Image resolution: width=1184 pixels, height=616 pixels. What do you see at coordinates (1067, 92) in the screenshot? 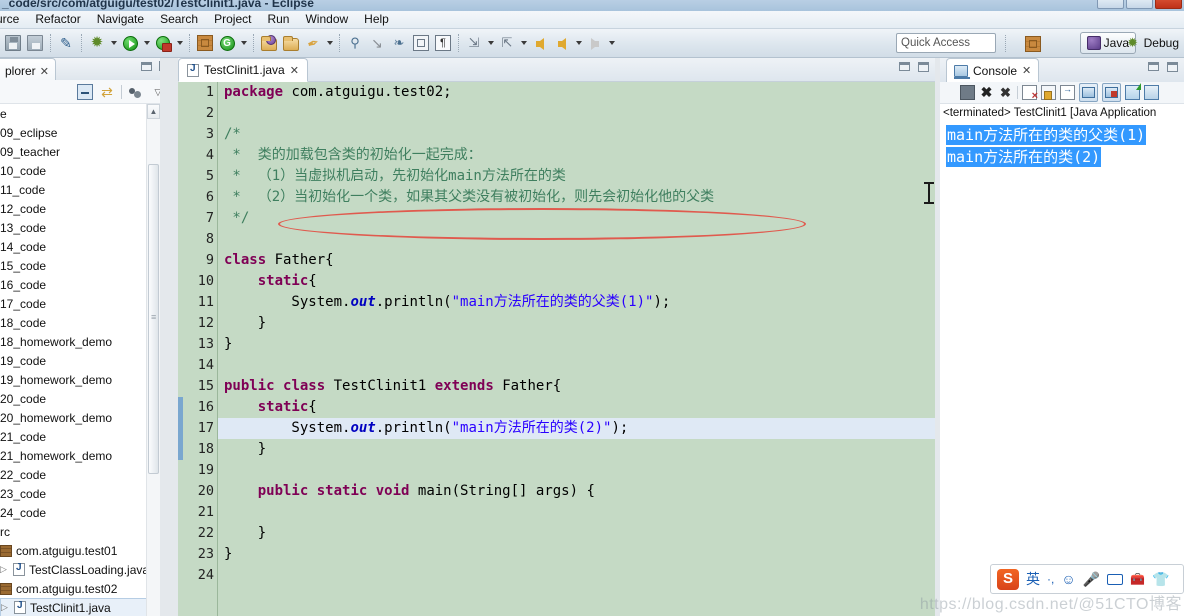
I see `word-wrap-icon` at bounding box center [1067, 92].